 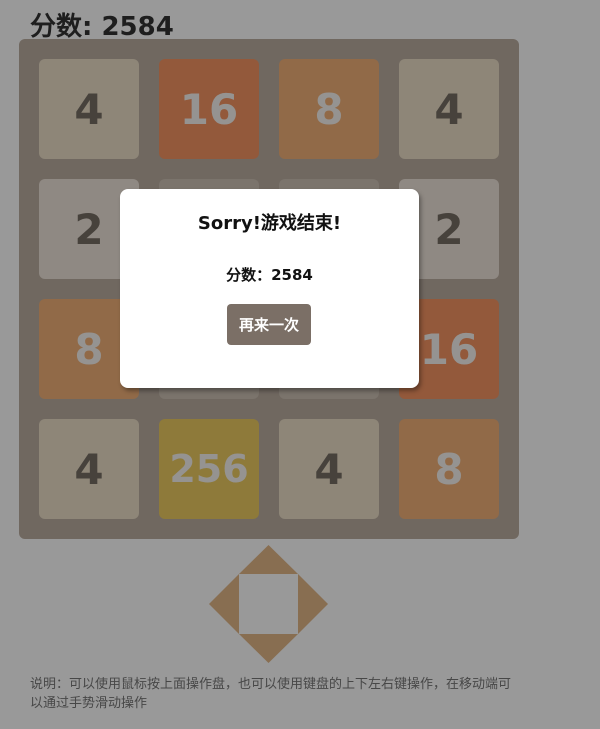 I want to click on game-over-dialog: Sorry!游戏结束! 分数：2584 再来一次, so click(x=269, y=288).